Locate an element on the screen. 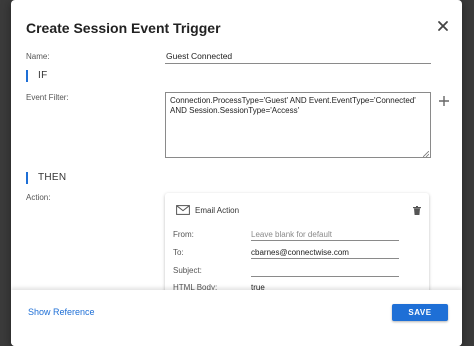 The width and height of the screenshot is (474, 346). close-icon is located at coordinates (443, 26).